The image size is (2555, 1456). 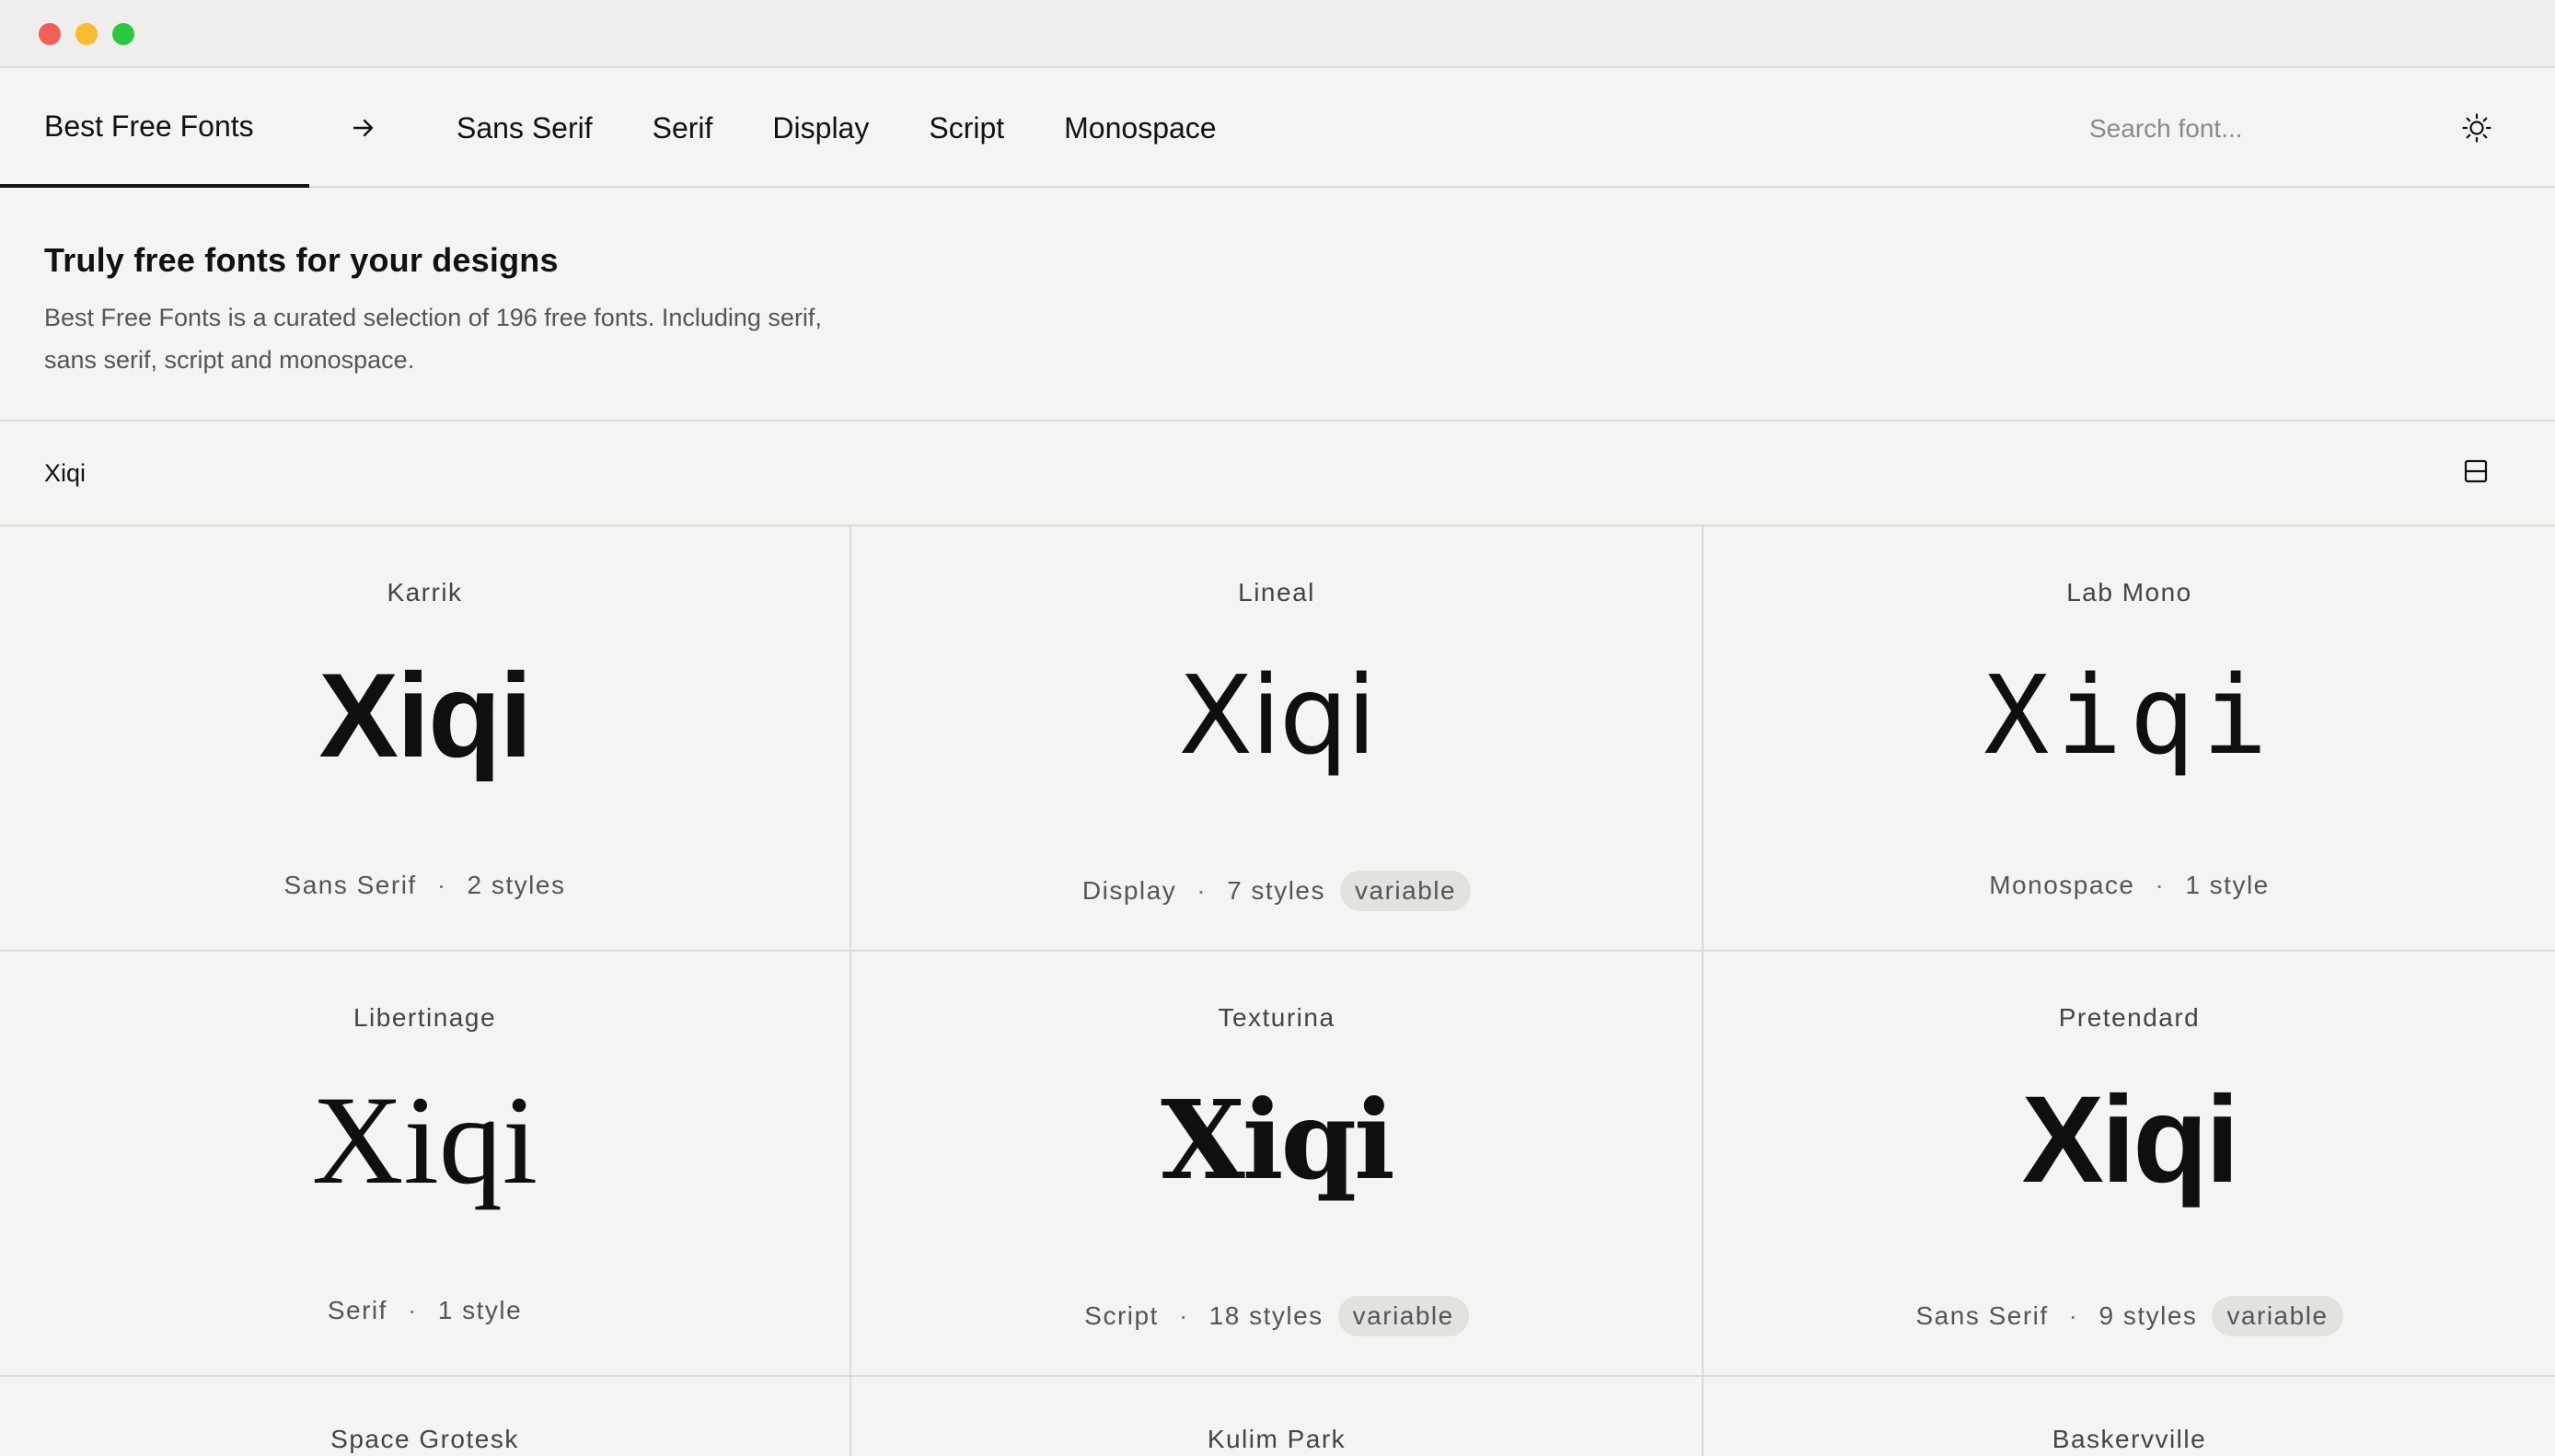 What do you see at coordinates (516, 885) in the screenshot?
I see `font-styles-count: 2 styles` at bounding box center [516, 885].